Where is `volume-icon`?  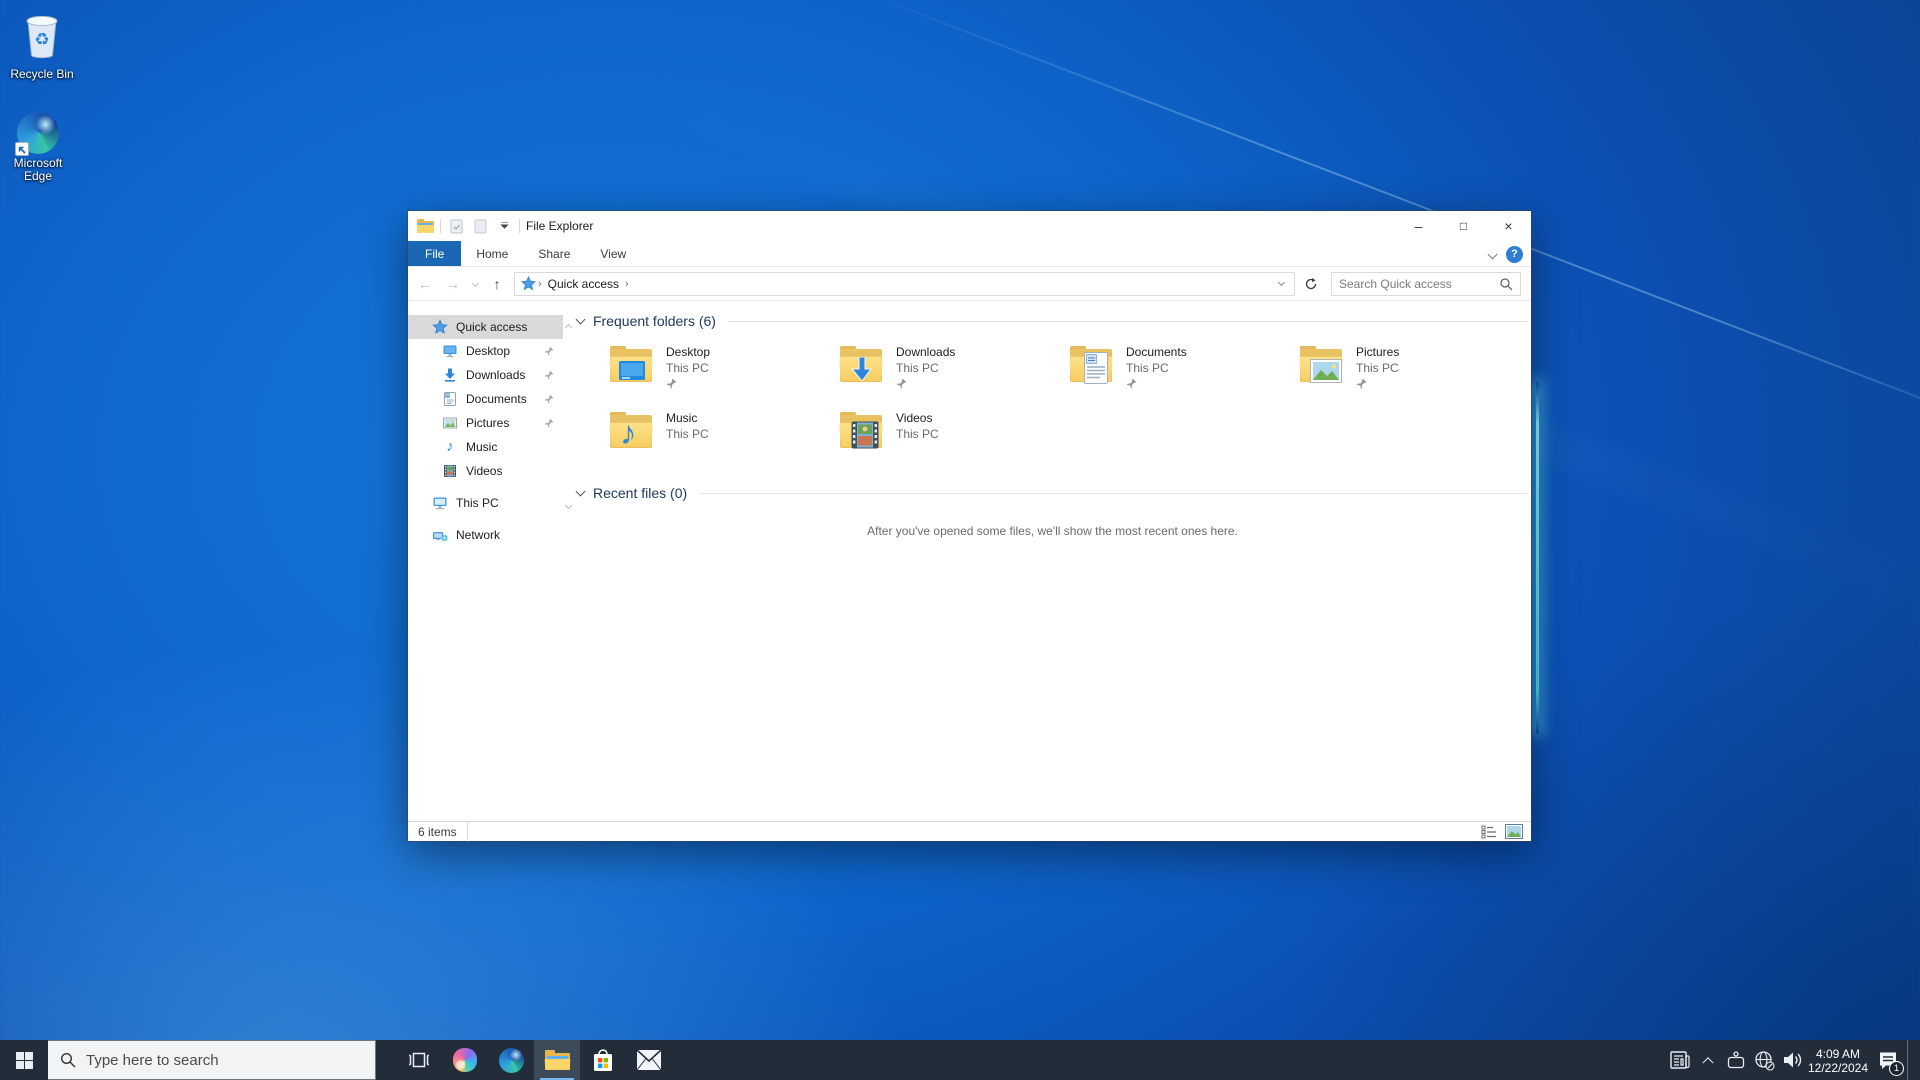
volume-icon is located at coordinates (1792, 1060).